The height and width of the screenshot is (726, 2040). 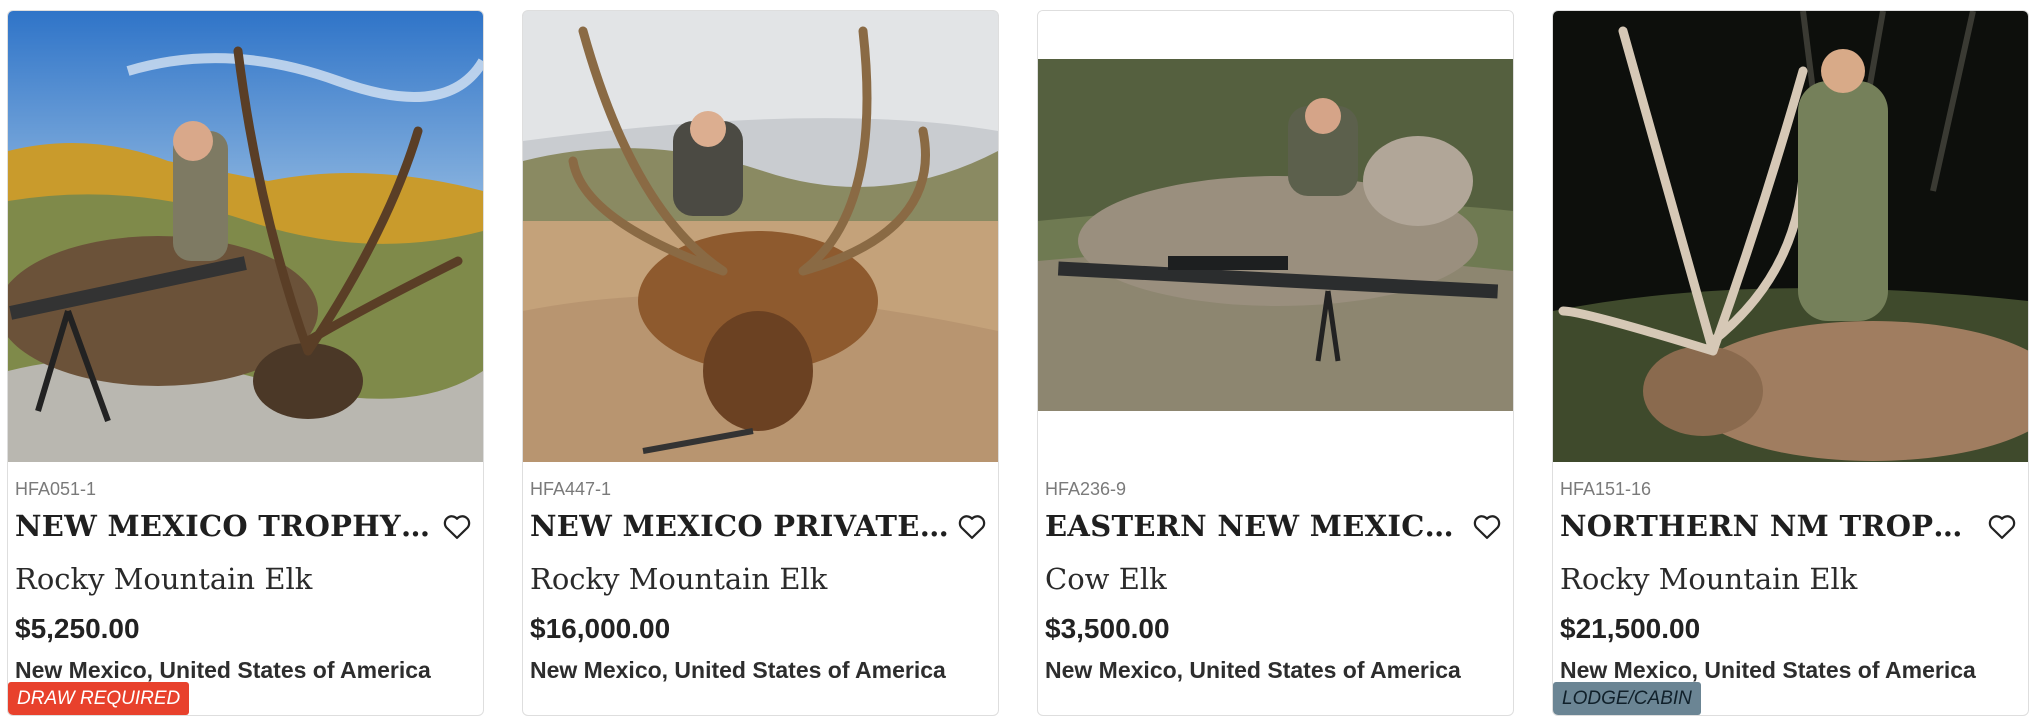 What do you see at coordinates (1606, 489) in the screenshot?
I see `listing-sku: HFA151-16` at bounding box center [1606, 489].